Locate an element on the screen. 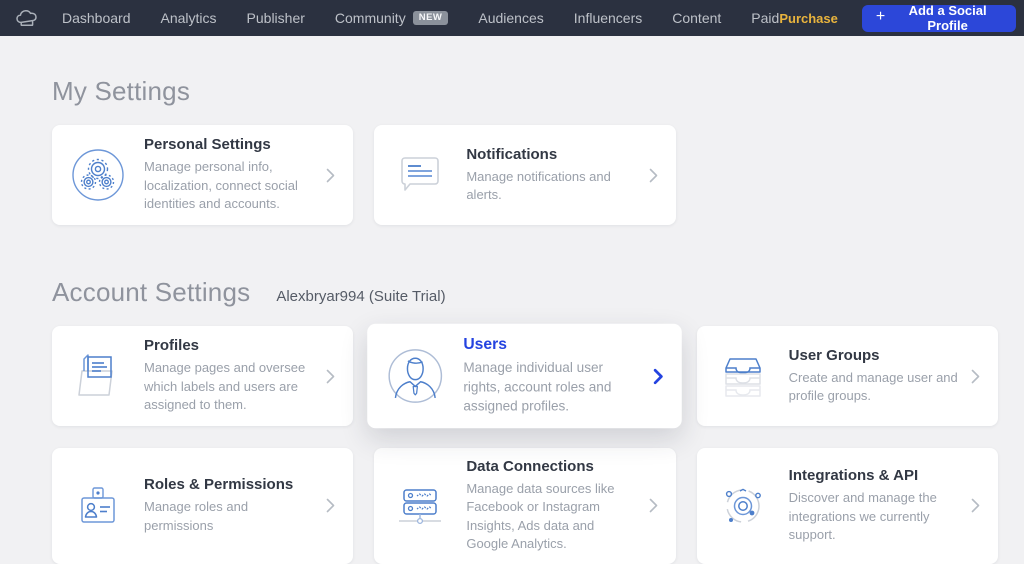 This screenshot has height=564, width=1024. nav-item-content: Content is located at coordinates (696, 18).